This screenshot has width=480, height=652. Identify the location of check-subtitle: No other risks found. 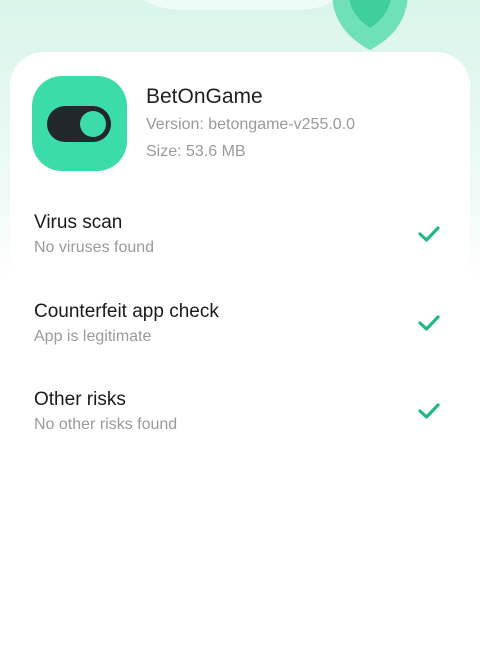
(106, 424).